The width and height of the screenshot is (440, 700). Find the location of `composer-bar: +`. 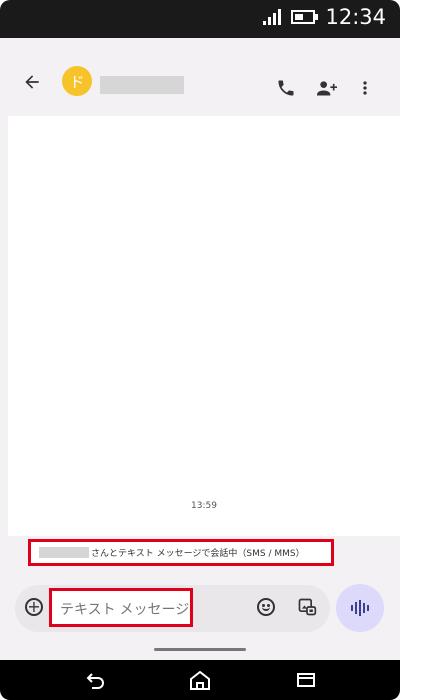

composer-bar: + is located at coordinates (172, 608).